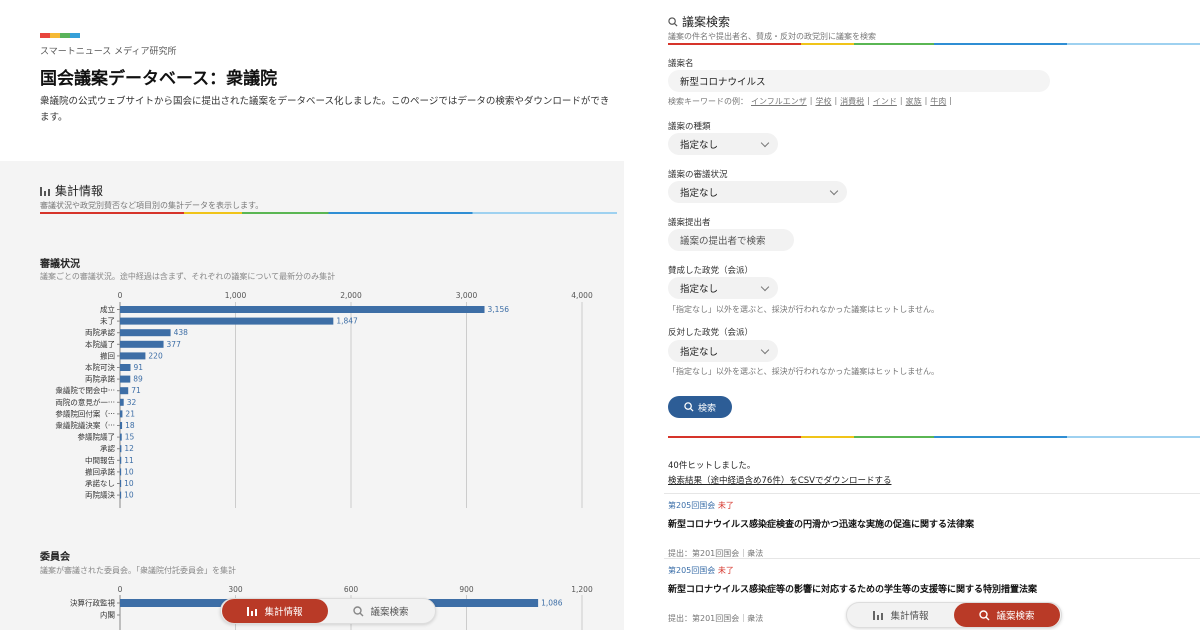 This screenshot has width=1200, height=630. Describe the element at coordinates (347, 321) in the screenshot. I see `data-label: 1,847` at that location.